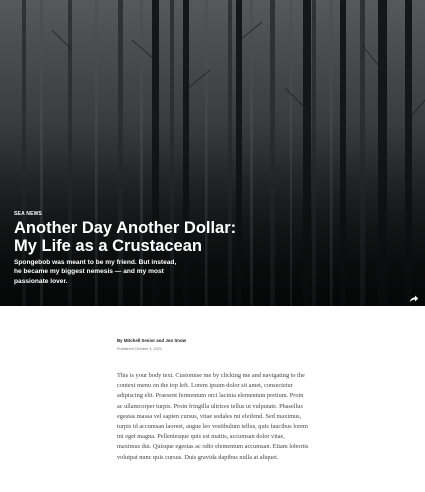 The width and height of the screenshot is (425, 492). I want to click on byline-prefix: By, so click(120, 340).